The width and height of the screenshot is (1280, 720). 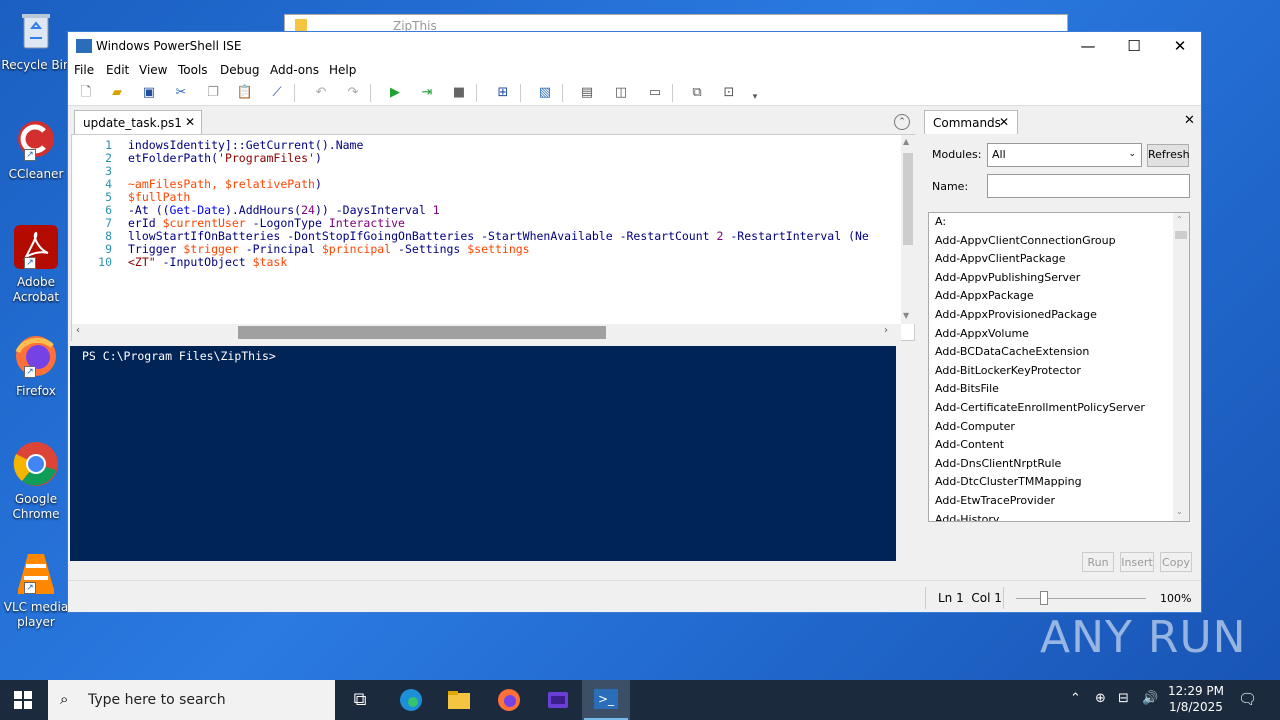 What do you see at coordinates (1044, 598) in the screenshot?
I see `zoom-slider-thumb` at bounding box center [1044, 598].